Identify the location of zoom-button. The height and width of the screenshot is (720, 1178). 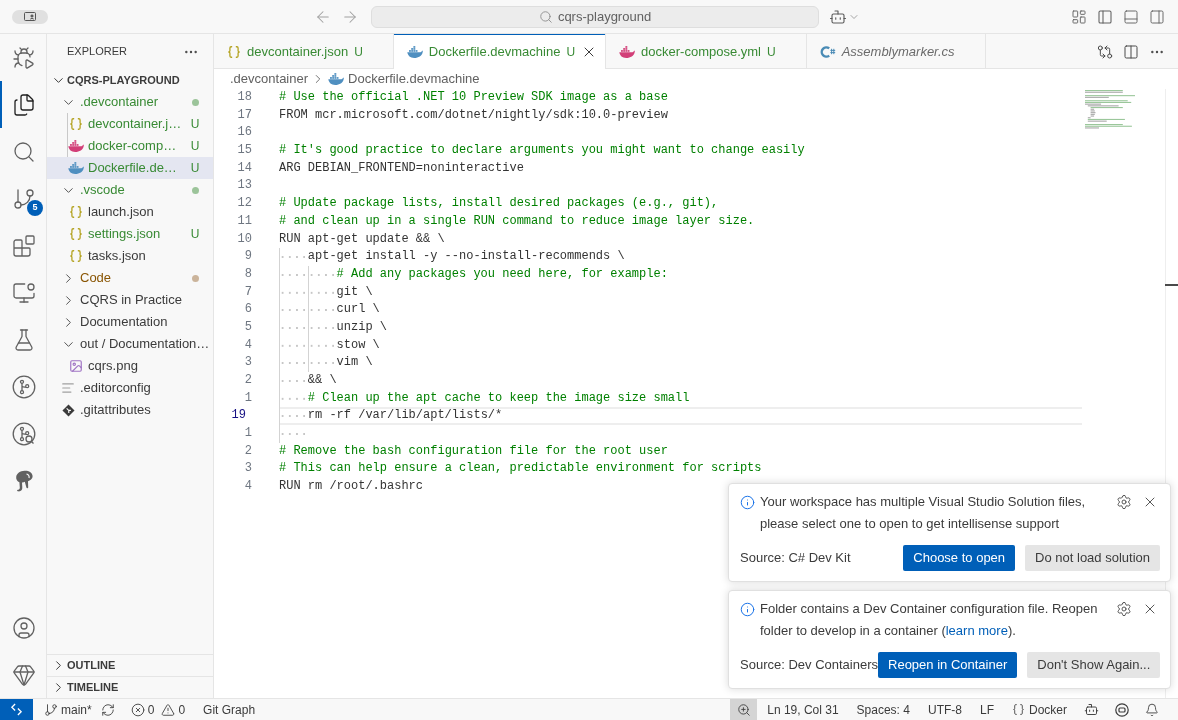
(744, 709).